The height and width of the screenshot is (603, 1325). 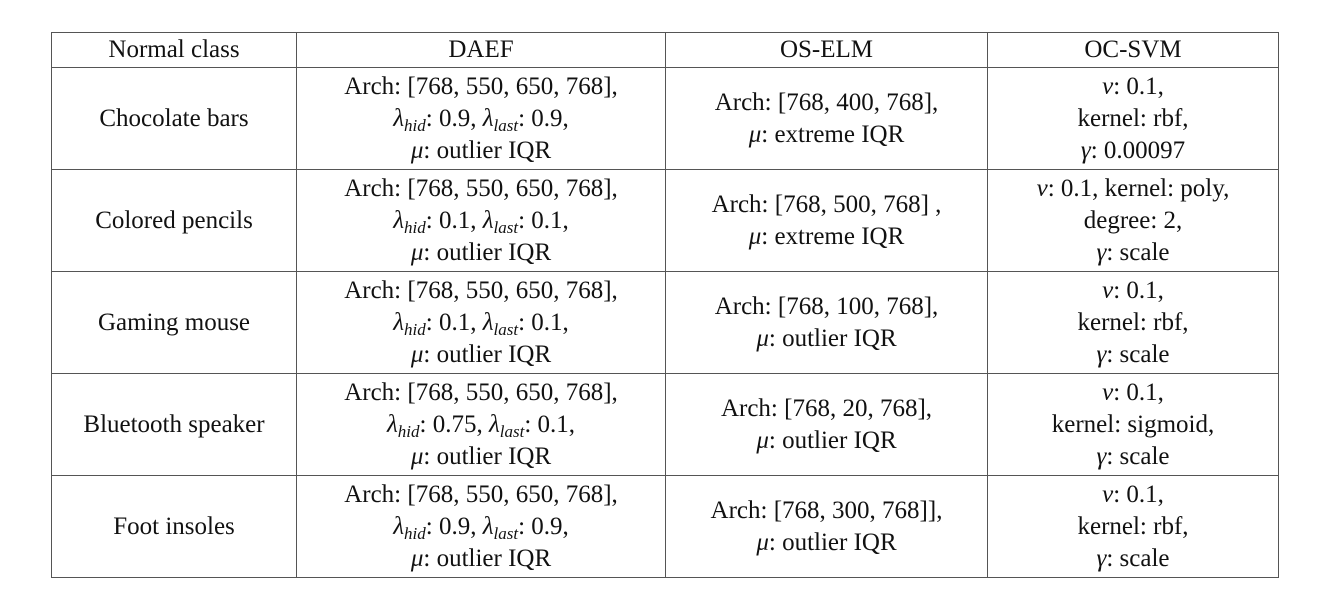 What do you see at coordinates (665, 50) in the screenshot?
I see `table-header: Normal class DAEF OS-ELM OC-SVM` at bounding box center [665, 50].